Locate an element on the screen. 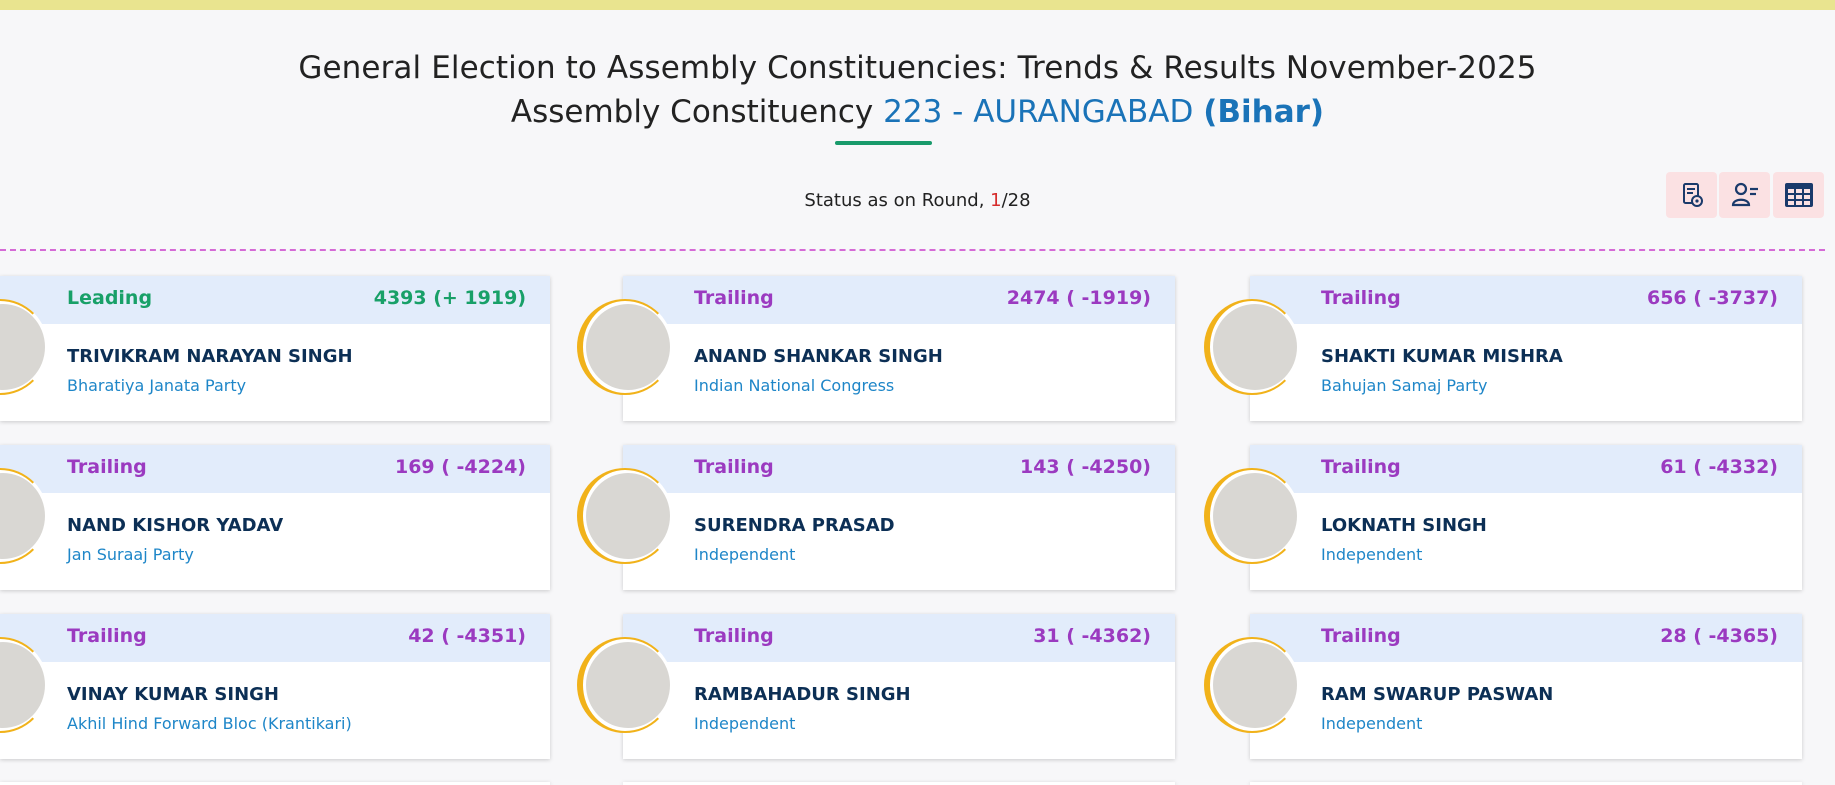 The width and height of the screenshot is (1835, 785). document-settings-button is located at coordinates (1691, 195).